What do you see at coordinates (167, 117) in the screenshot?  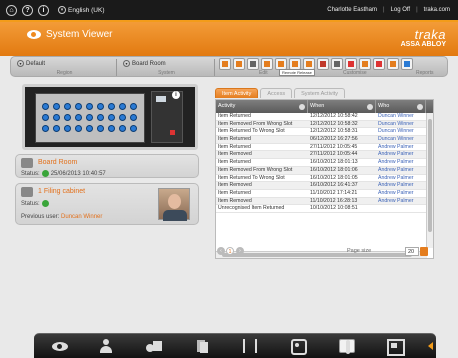 I see `cabinet-control-panel` at bounding box center [167, 117].